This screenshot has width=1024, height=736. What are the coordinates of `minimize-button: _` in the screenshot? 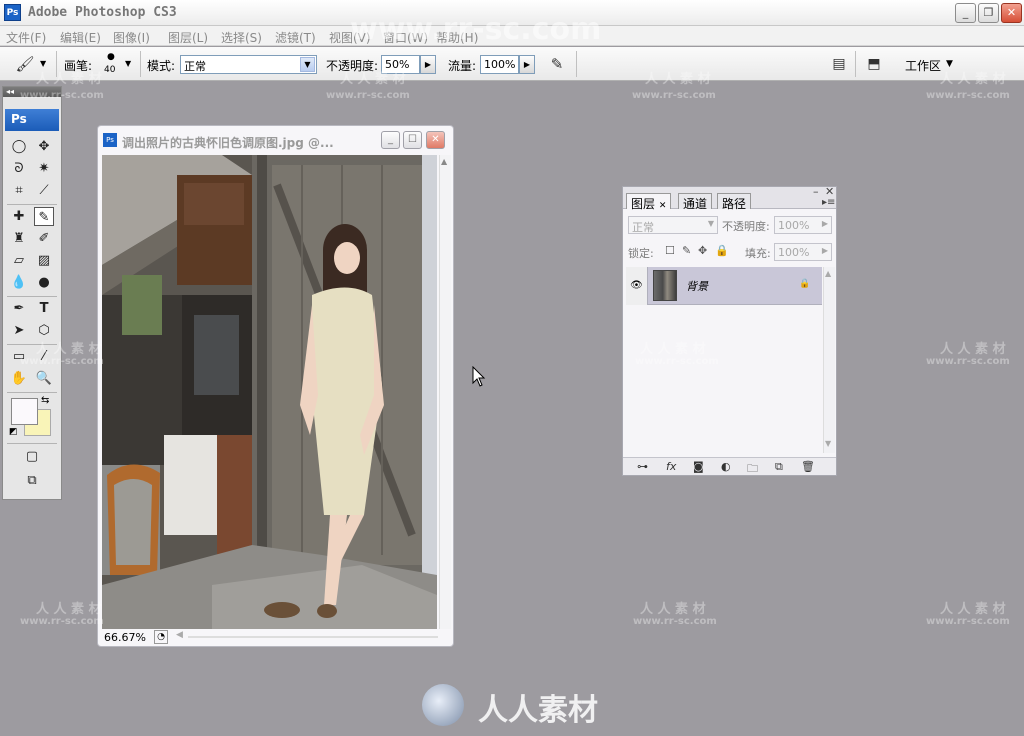 It's located at (965, 13).